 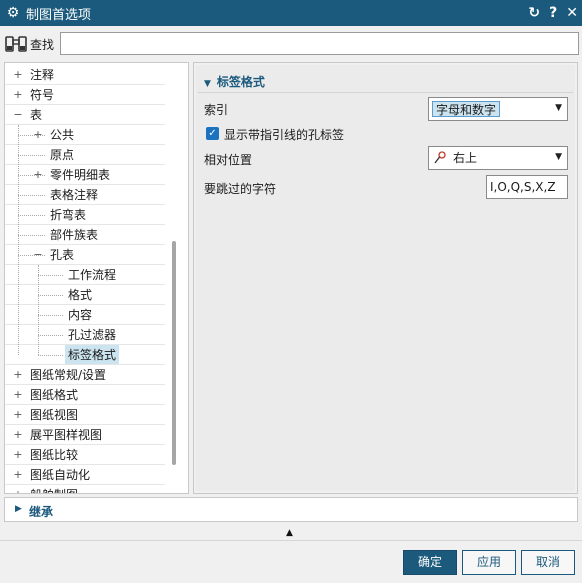 I want to click on window-title: 制图首选项, so click(x=59, y=15).